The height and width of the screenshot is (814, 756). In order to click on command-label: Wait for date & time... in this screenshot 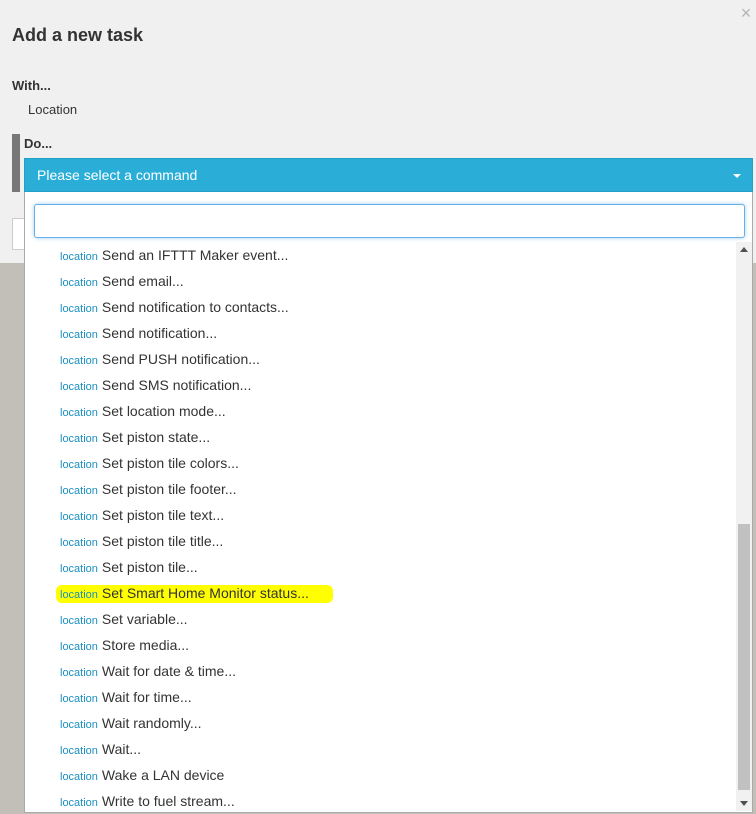, I will do `click(169, 671)`.